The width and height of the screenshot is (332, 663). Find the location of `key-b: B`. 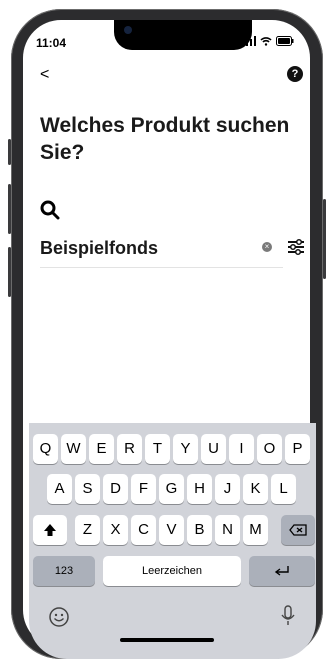

key-b: B is located at coordinates (199, 530).